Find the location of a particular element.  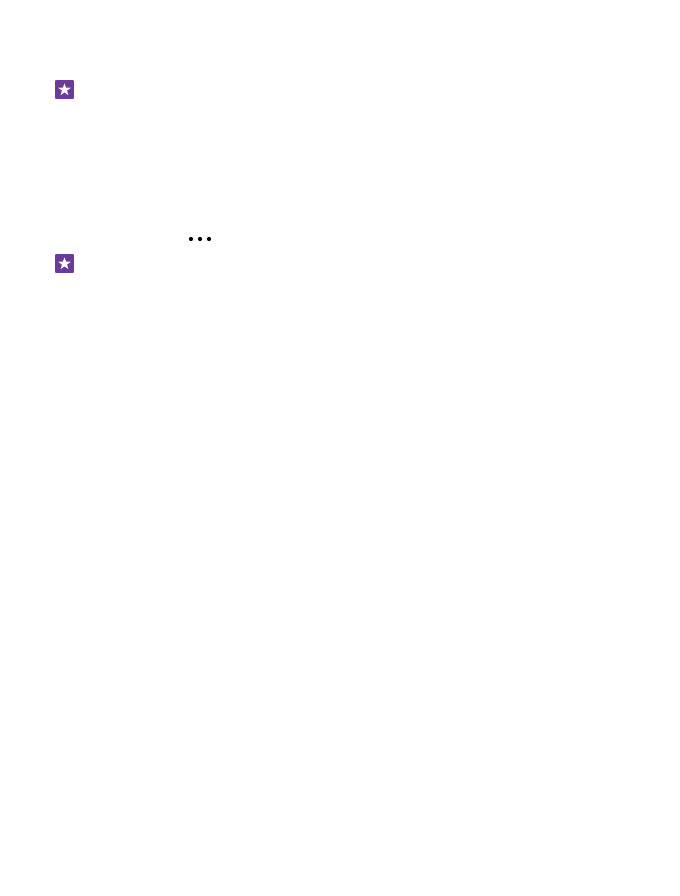

more-dots-icon is located at coordinates (200, 239).